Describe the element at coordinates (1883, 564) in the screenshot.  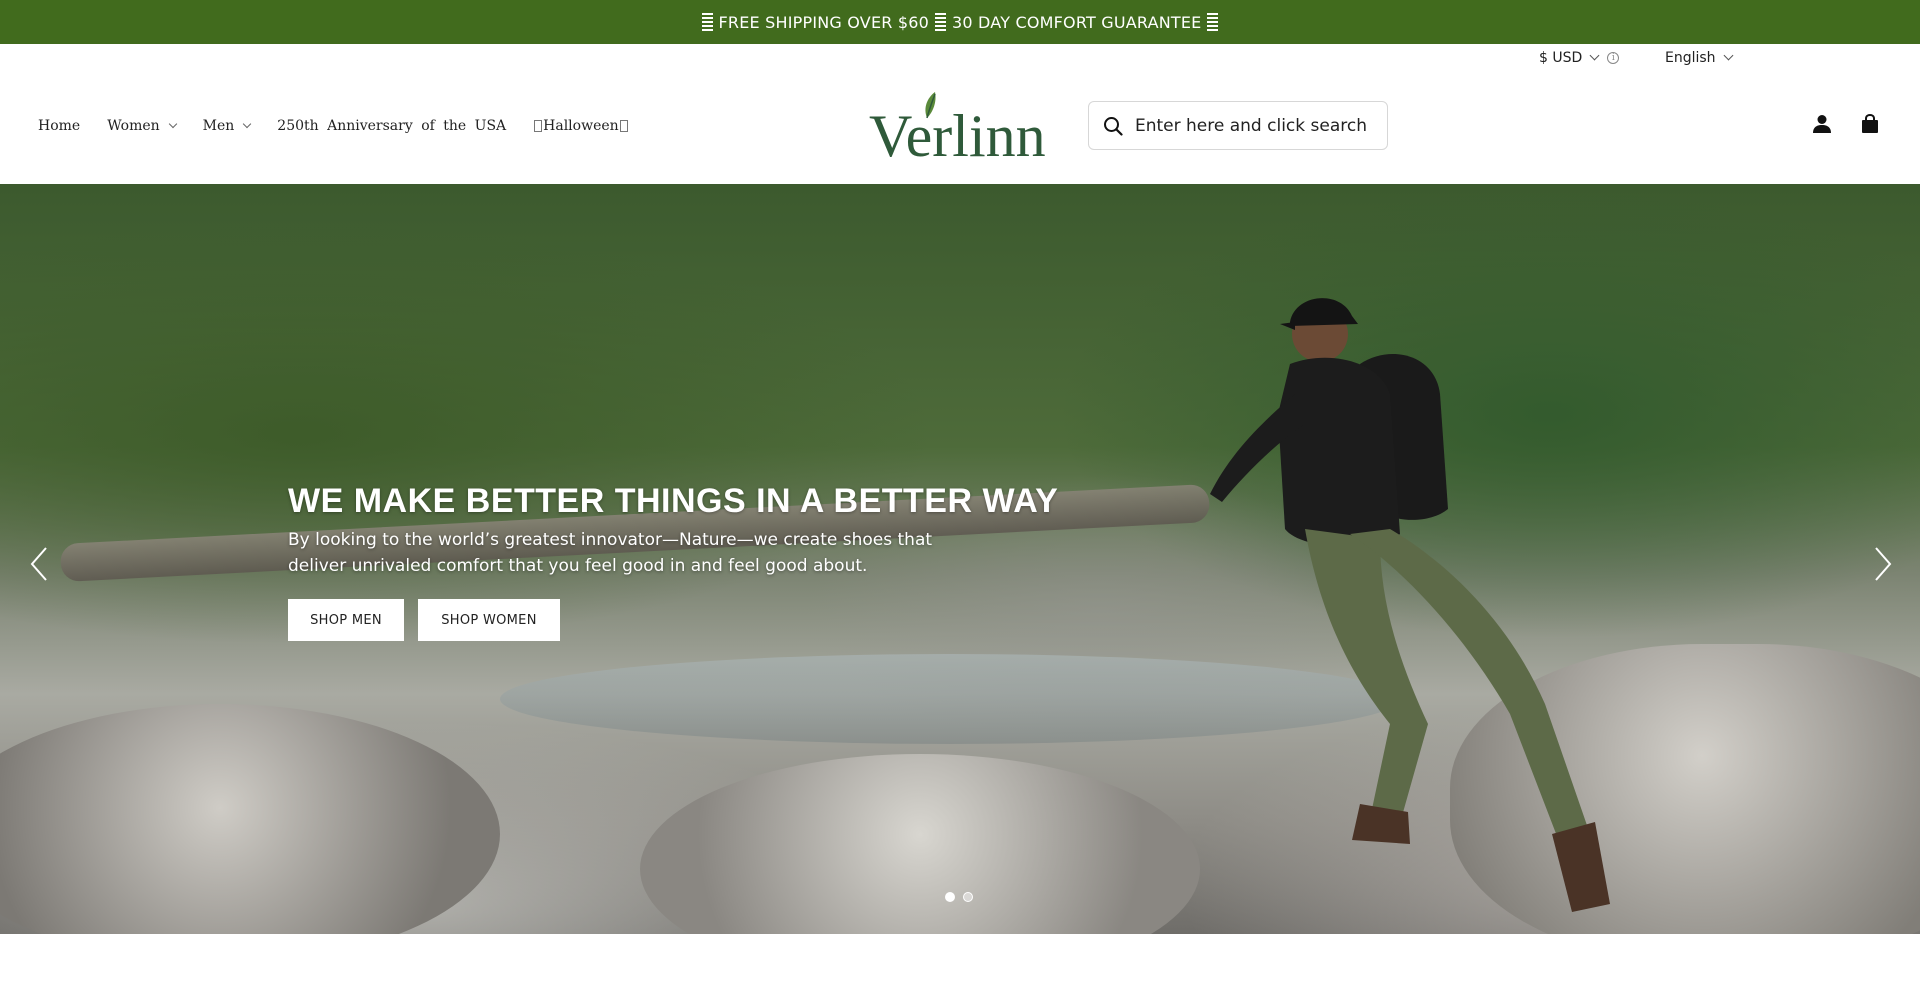
I see `chevron-right-icon` at that location.